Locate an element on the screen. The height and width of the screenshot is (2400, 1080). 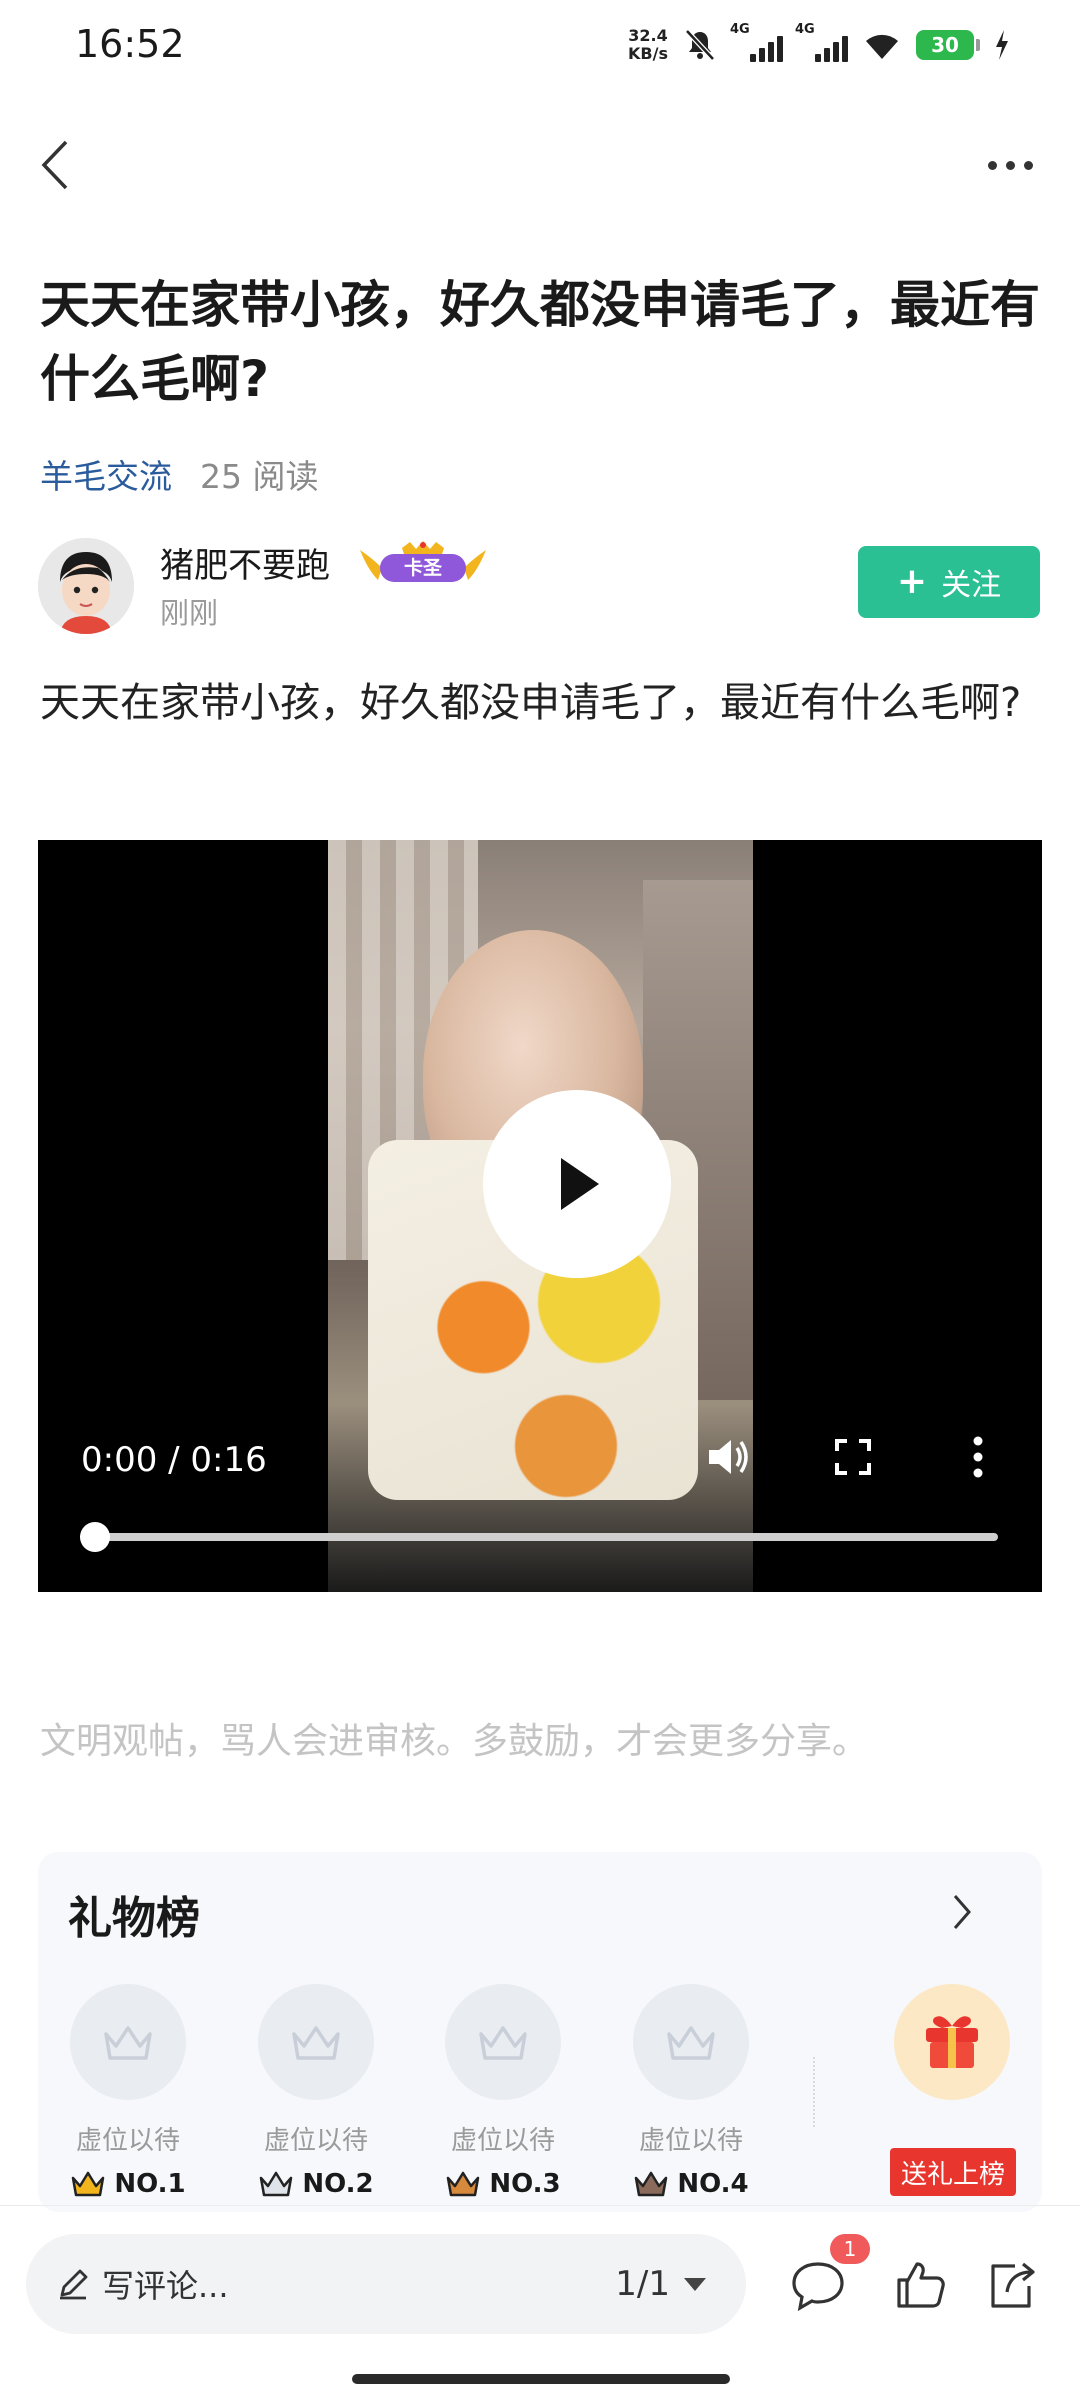
wifi-icon is located at coordinates (882, 46).